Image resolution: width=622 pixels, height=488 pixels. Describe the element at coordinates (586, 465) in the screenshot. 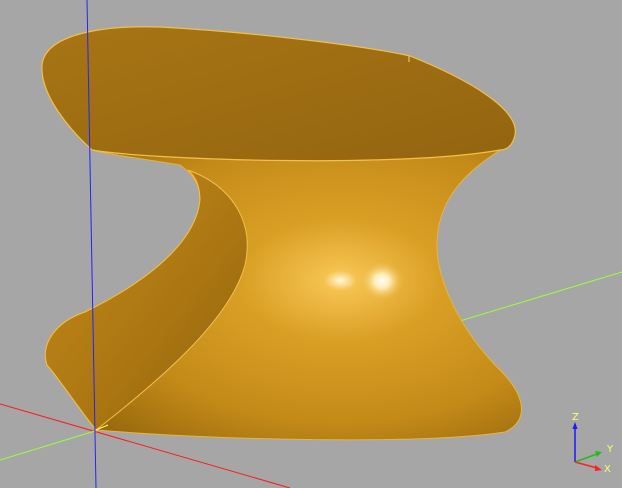

I see `gizmo-x-axis` at that location.